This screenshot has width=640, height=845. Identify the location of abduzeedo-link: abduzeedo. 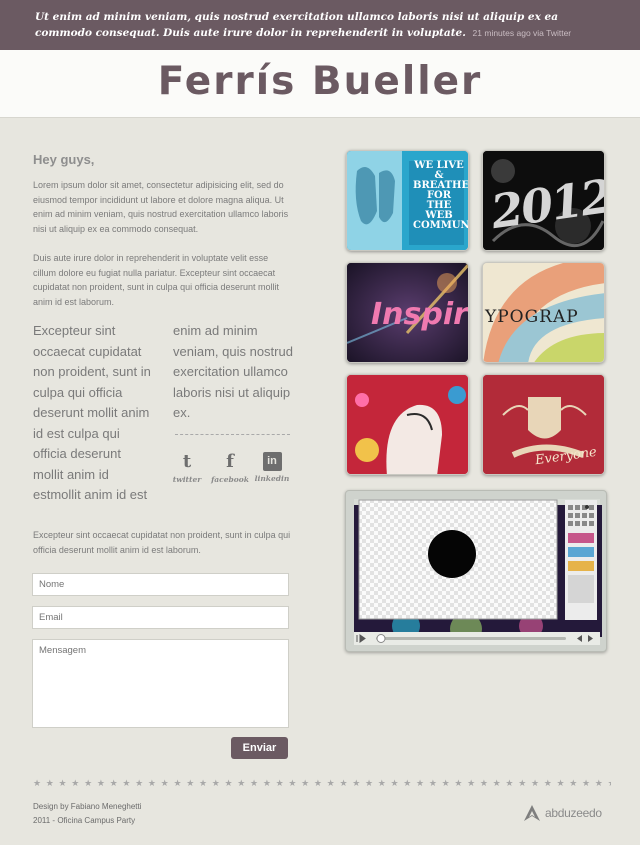
(567, 814).